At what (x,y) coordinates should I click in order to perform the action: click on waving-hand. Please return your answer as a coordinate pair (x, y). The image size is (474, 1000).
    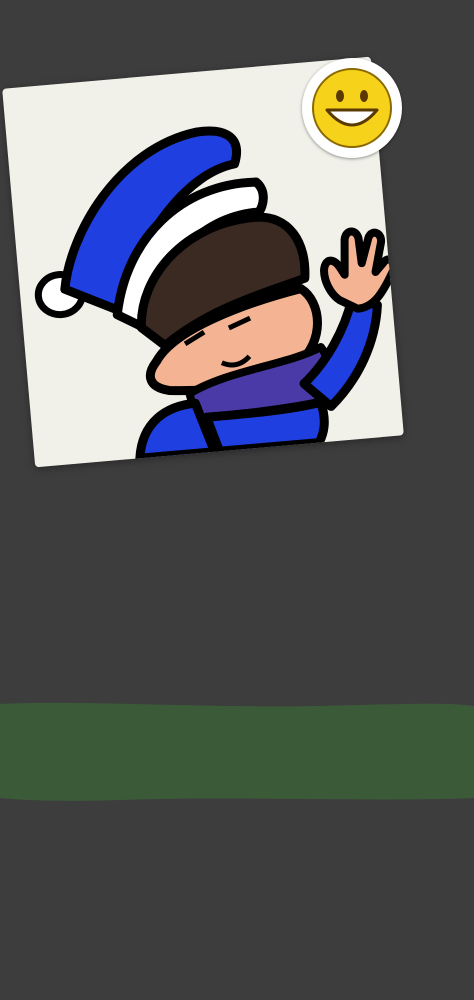
    Looking at the image, I should click on (359, 270).